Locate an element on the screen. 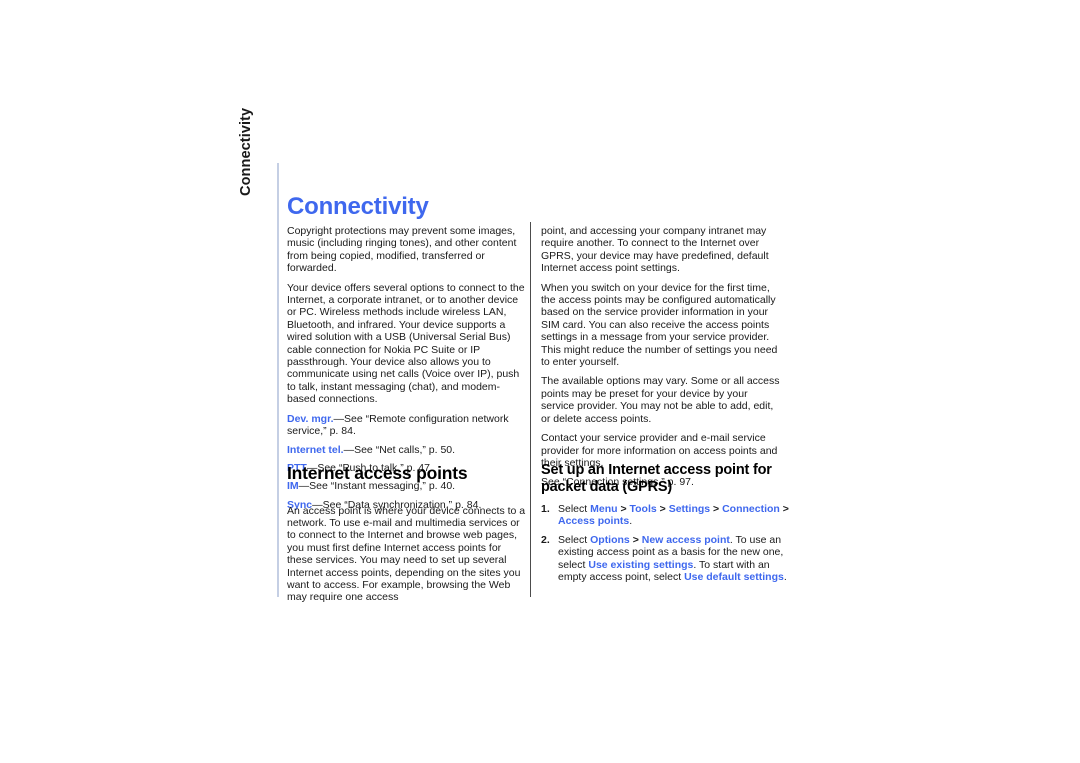 The height and width of the screenshot is (763, 1080). menu-term-new-access-point: New access point is located at coordinates (685, 539).